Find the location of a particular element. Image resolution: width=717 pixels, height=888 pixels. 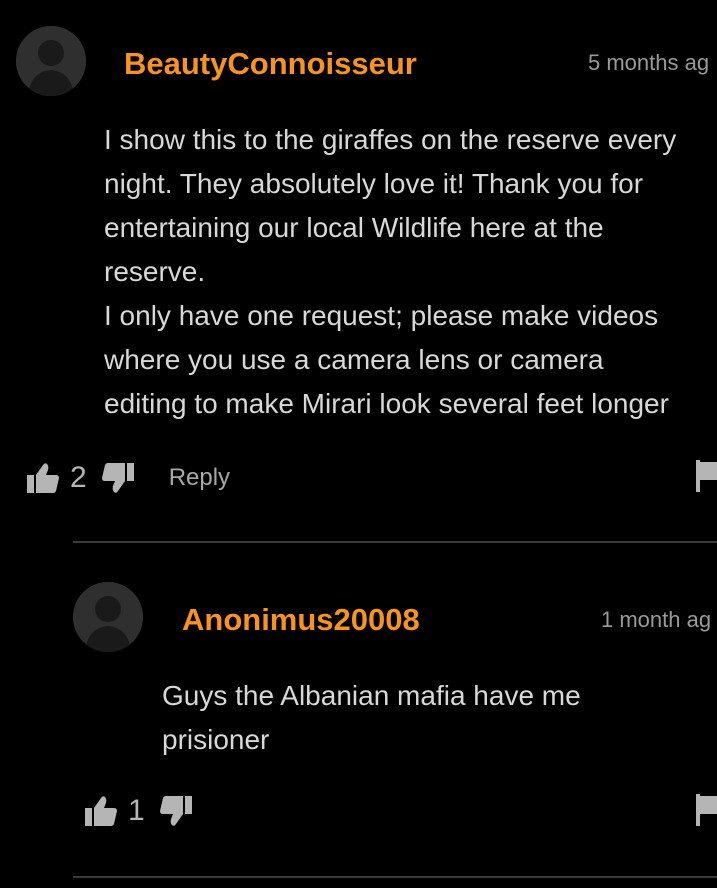

comment-body-line: where you use a camera lens or camera is located at coordinates (354, 359).